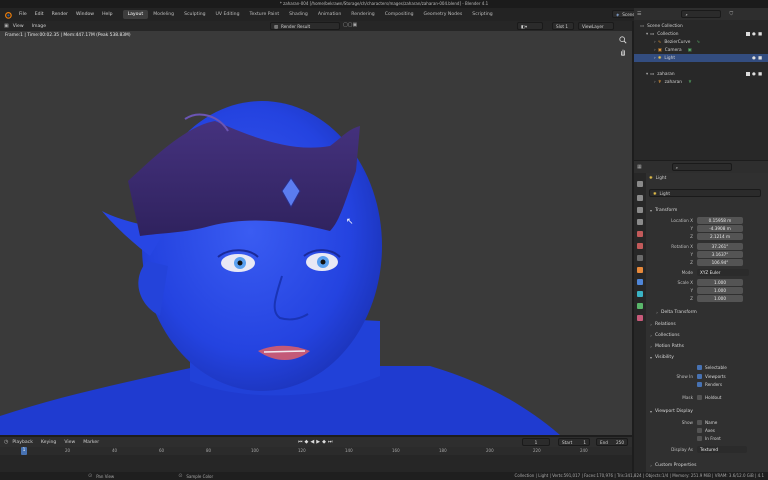 The image size is (768, 480). Describe the element at coordinates (640, 282) in the screenshot. I see `physics-tab-icon` at that location.